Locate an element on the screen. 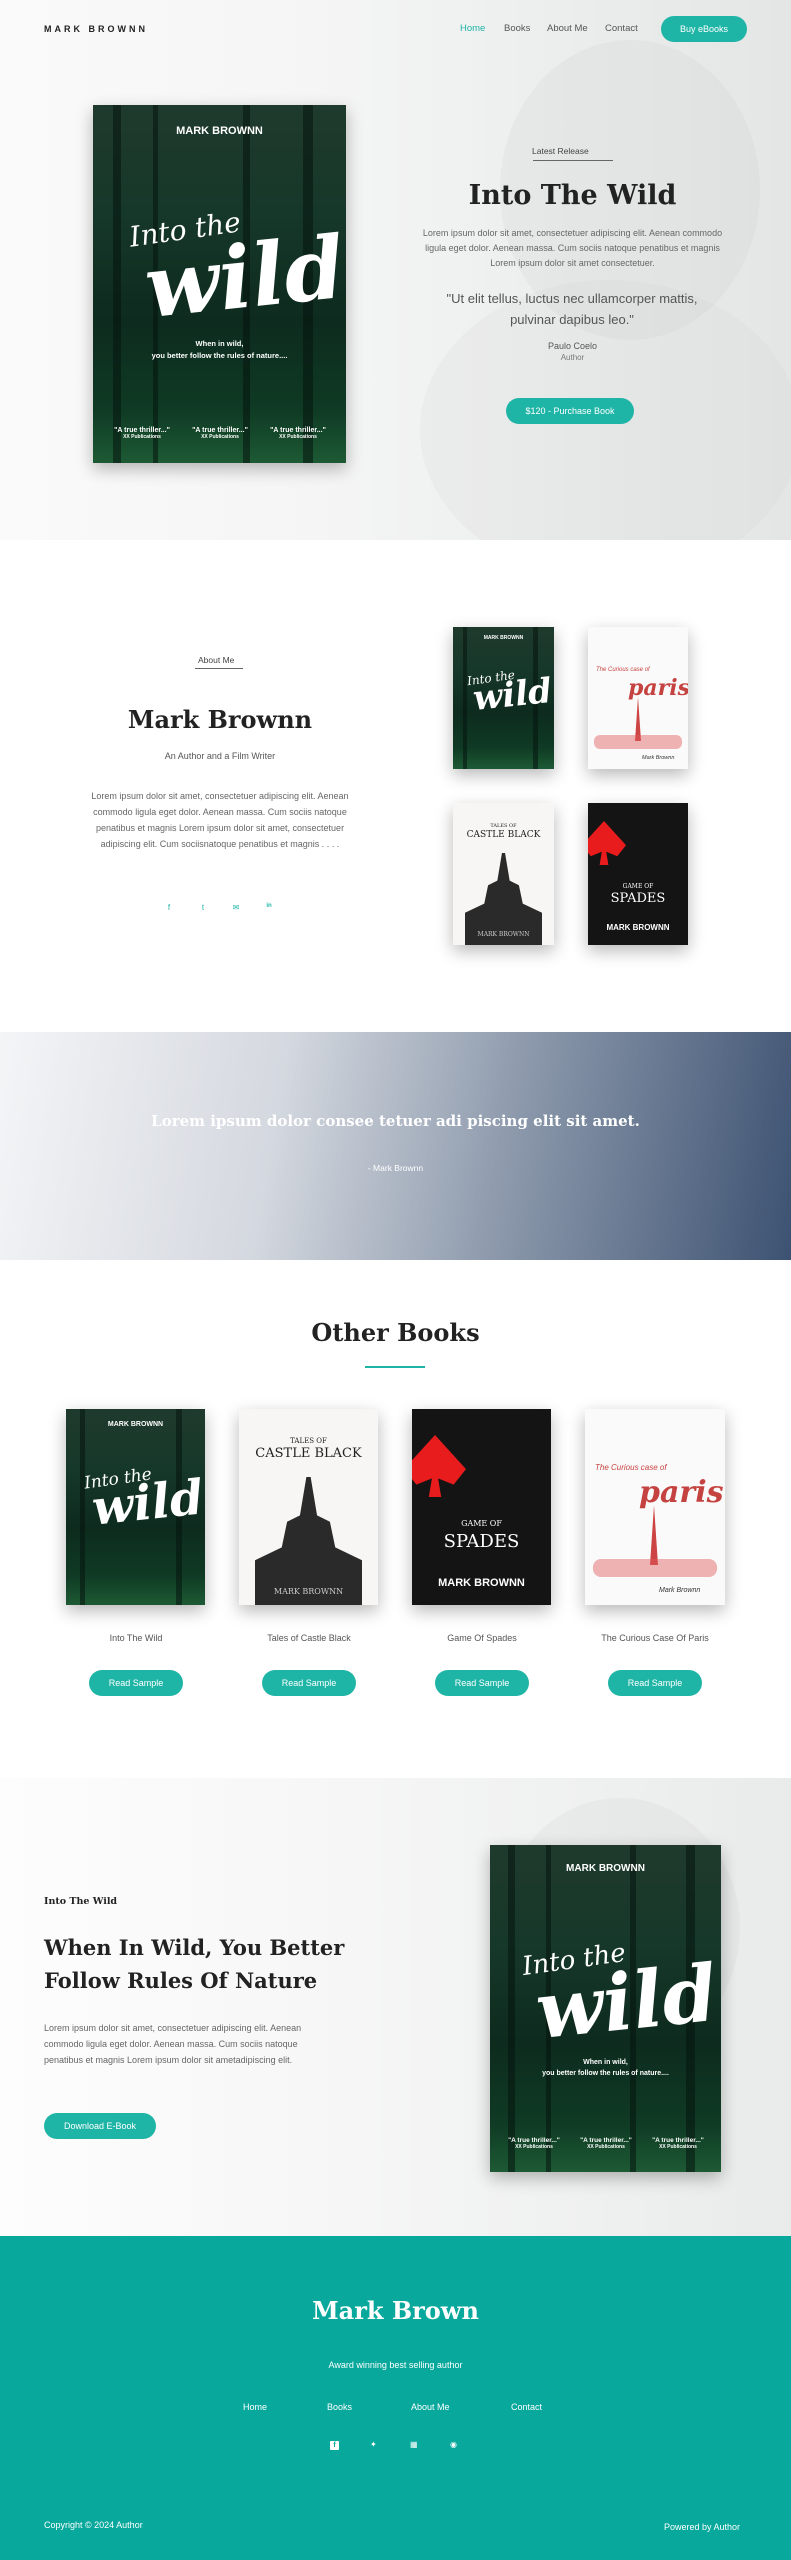 The width and height of the screenshot is (791, 2560). cover-wild-text: wild is located at coordinates (243, 277).